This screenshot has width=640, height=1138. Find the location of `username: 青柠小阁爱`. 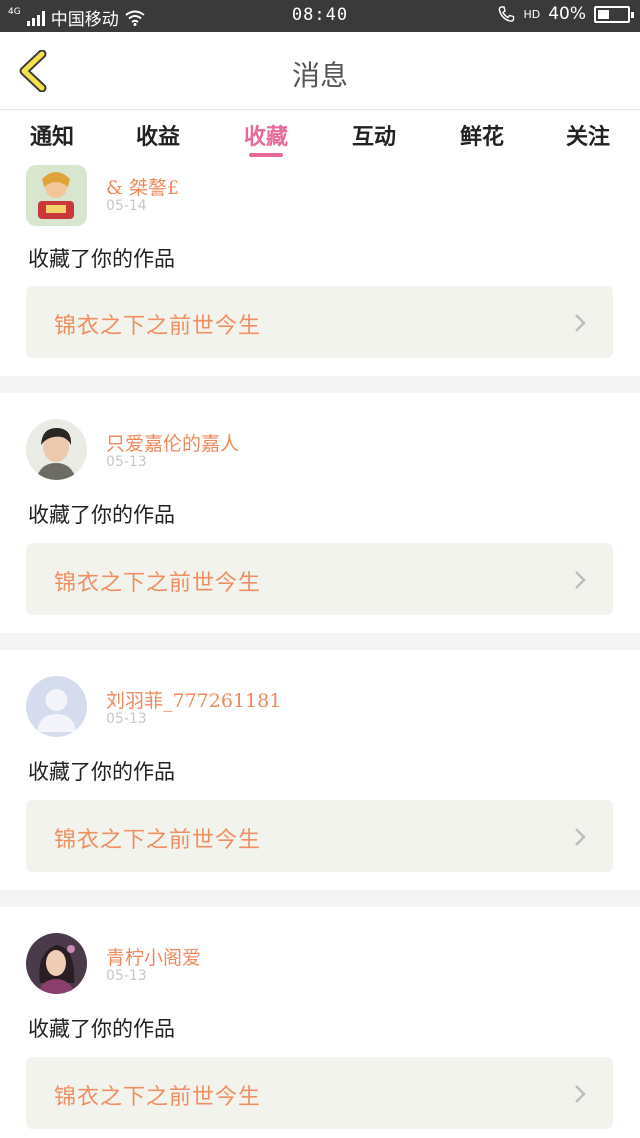

username: 青柠小阁爱 is located at coordinates (153, 956).